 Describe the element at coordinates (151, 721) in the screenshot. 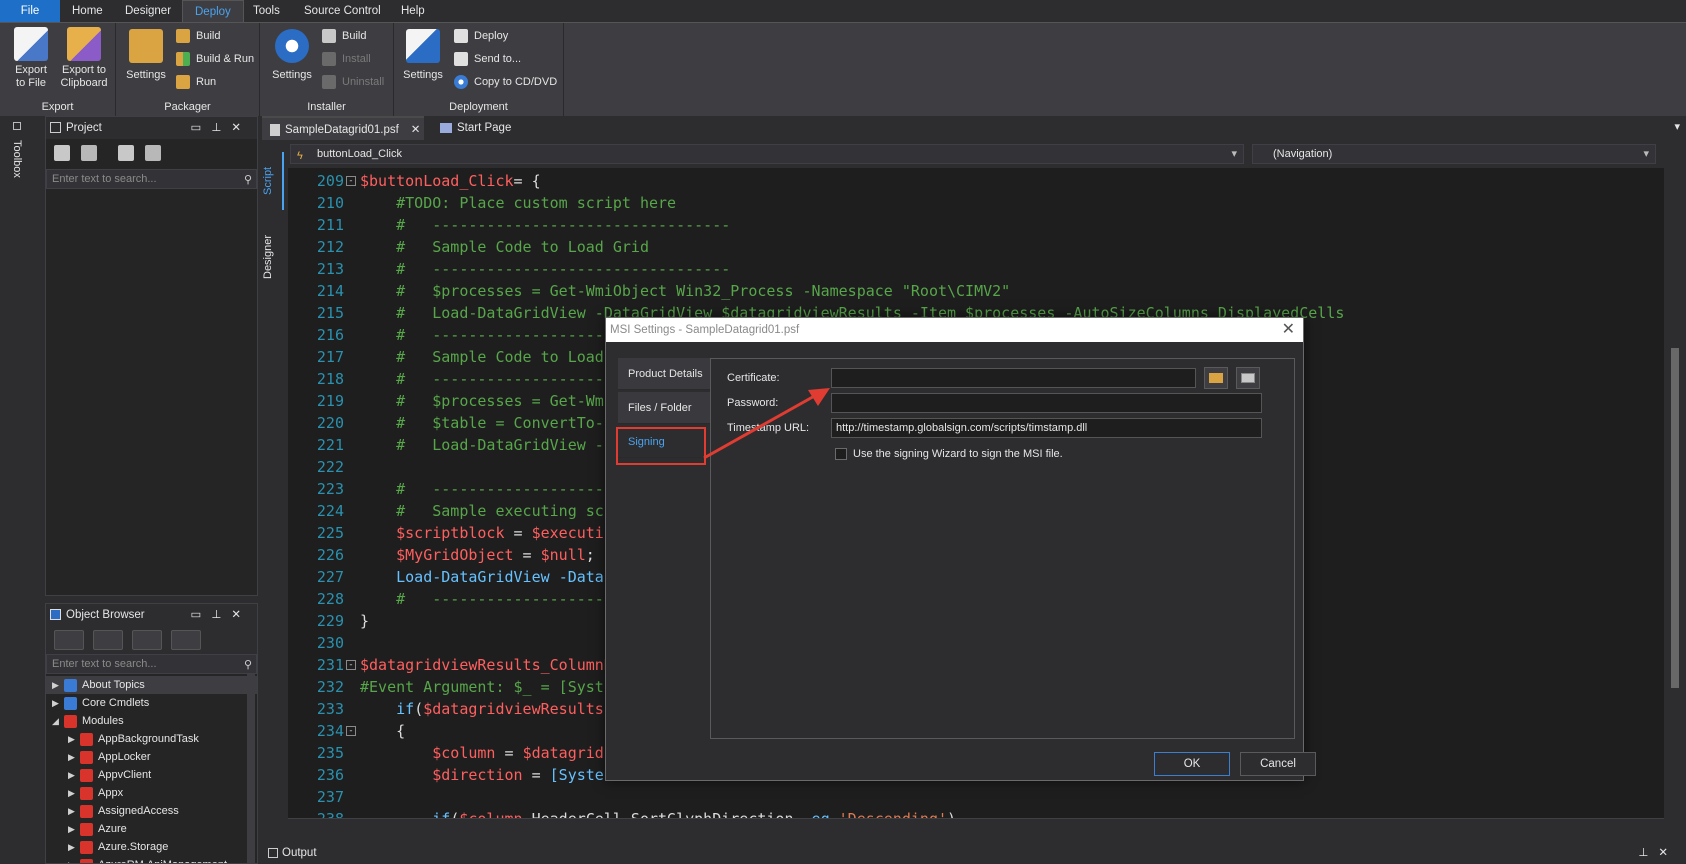

I see `object-browser-item: ◢ Modules` at that location.